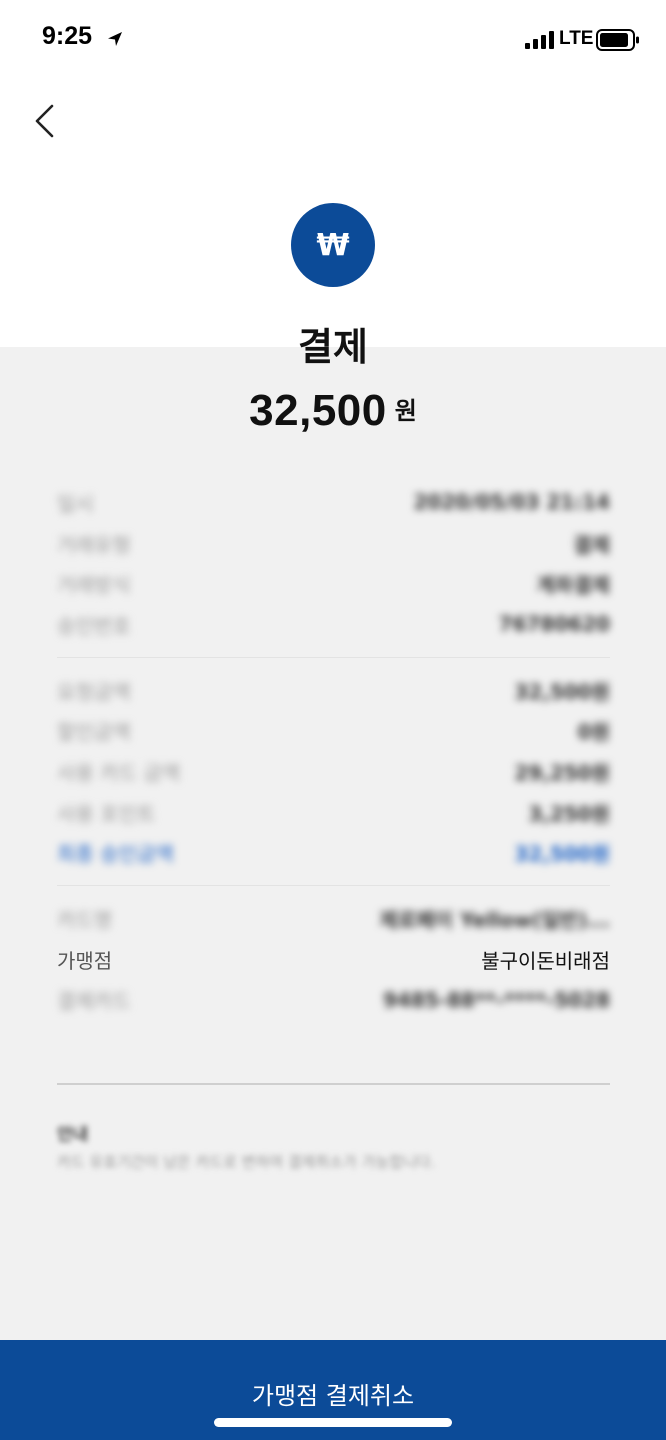 The height and width of the screenshot is (1440, 666). What do you see at coordinates (75, 503) in the screenshot?
I see `detail-label: 일시` at bounding box center [75, 503].